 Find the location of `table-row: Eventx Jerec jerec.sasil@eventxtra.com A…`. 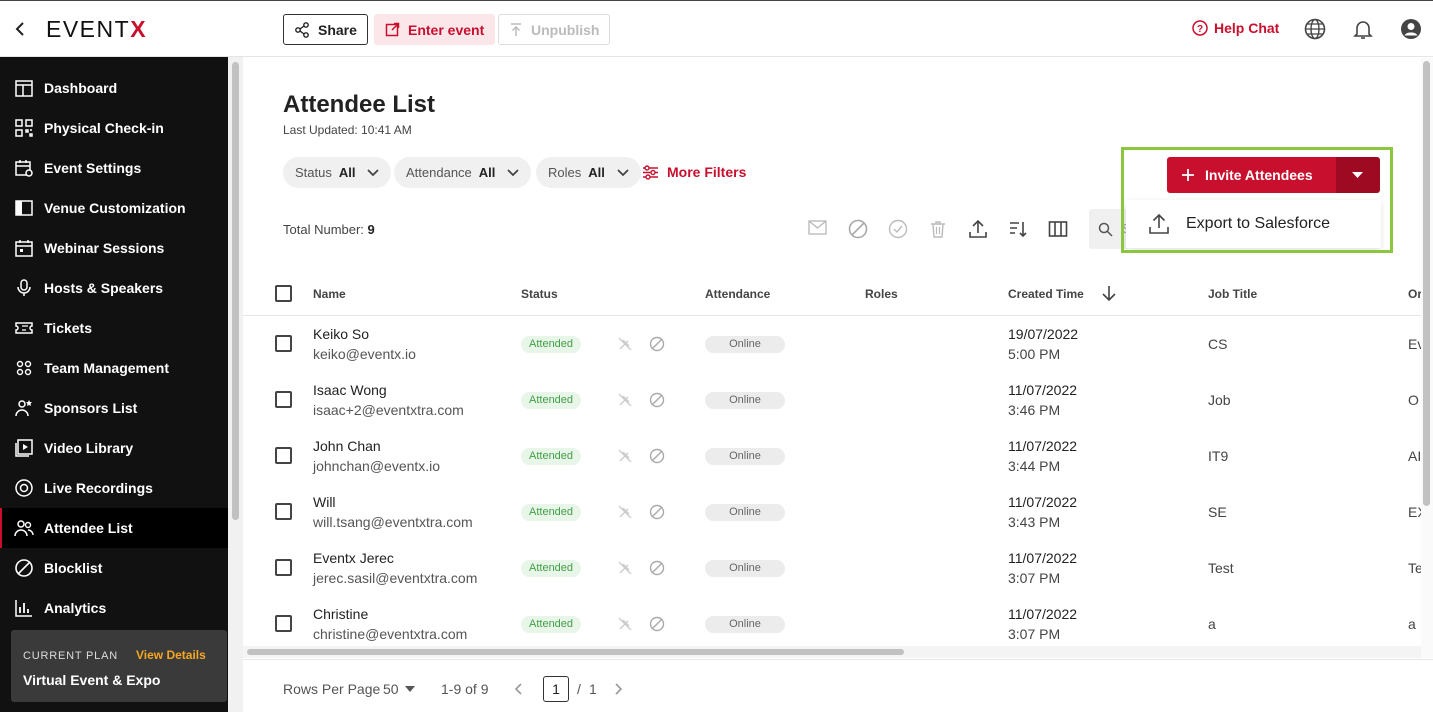

table-row: Eventx Jerec jerec.sasil@eventxtra.com A… is located at coordinates (832, 568).